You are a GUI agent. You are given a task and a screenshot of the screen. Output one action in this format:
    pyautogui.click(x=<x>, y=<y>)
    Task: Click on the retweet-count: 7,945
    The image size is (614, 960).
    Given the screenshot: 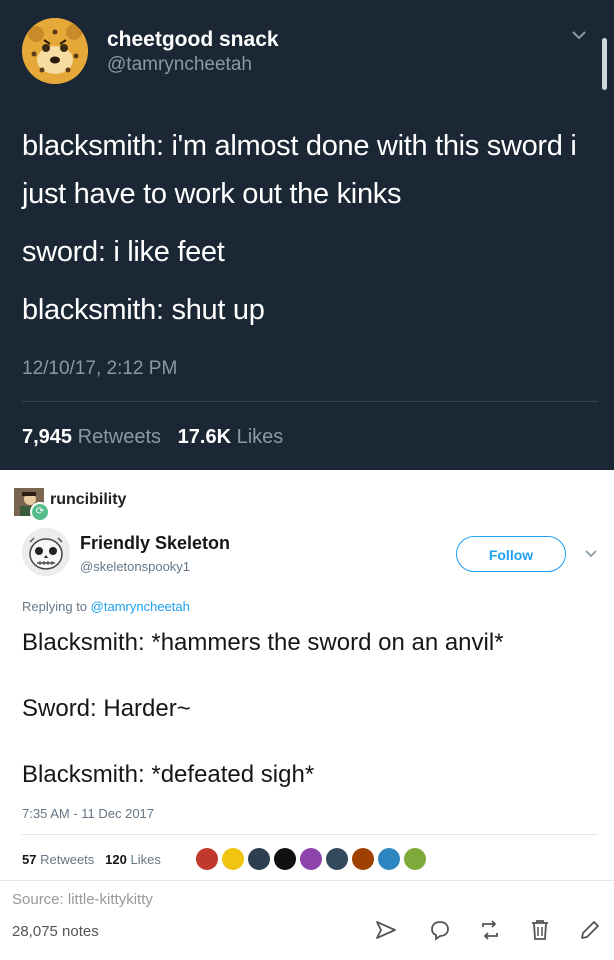 What is the action you would take?
    pyautogui.click(x=47, y=437)
    